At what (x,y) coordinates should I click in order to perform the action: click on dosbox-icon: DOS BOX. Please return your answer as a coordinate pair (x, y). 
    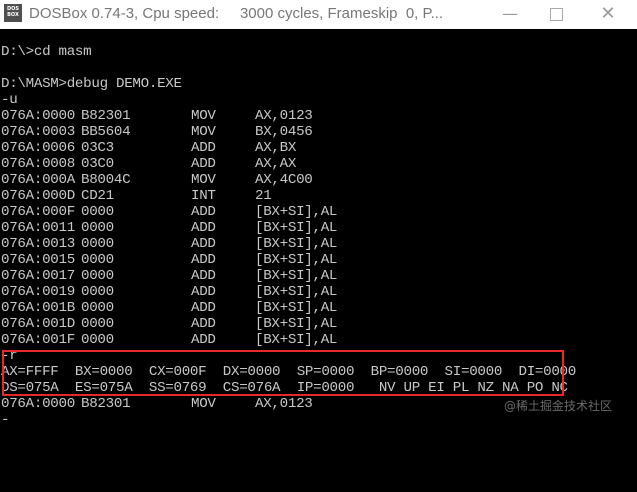
    Looking at the image, I should click on (13, 13).